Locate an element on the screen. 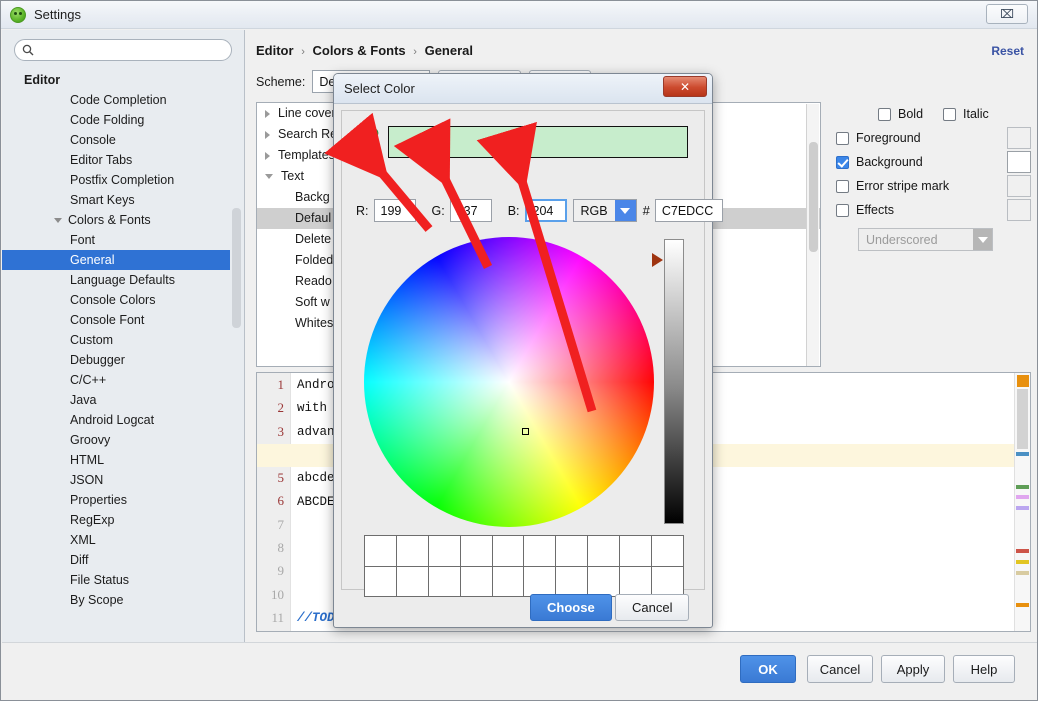 The image size is (1038, 701). select-color-cancel-button: Cancel is located at coordinates (652, 607).